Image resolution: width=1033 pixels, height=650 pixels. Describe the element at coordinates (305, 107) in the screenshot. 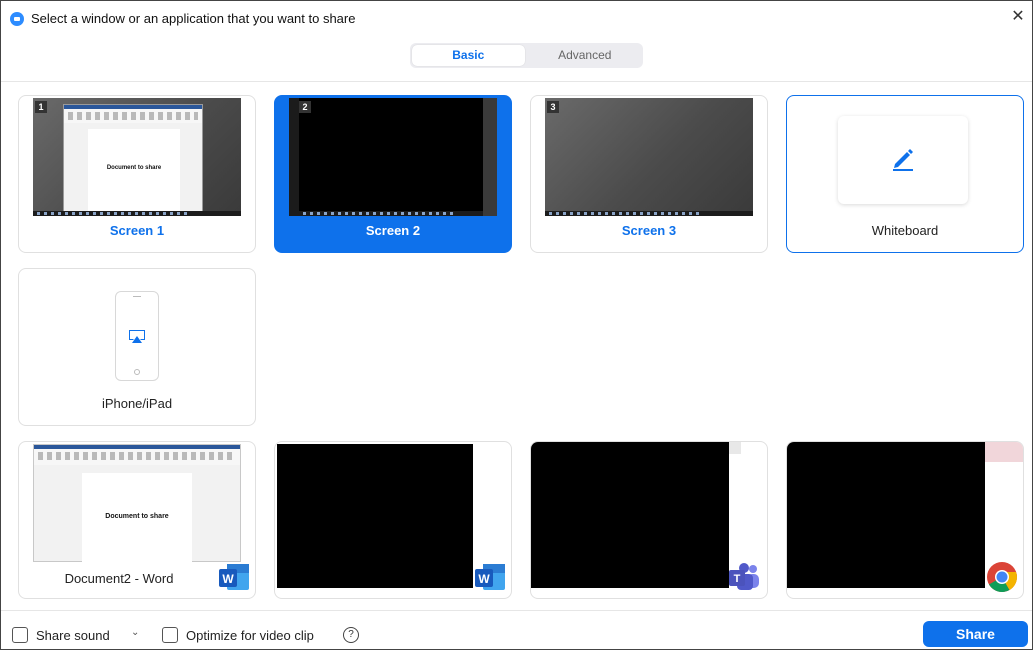

I see `screen-badge: 2` at that location.